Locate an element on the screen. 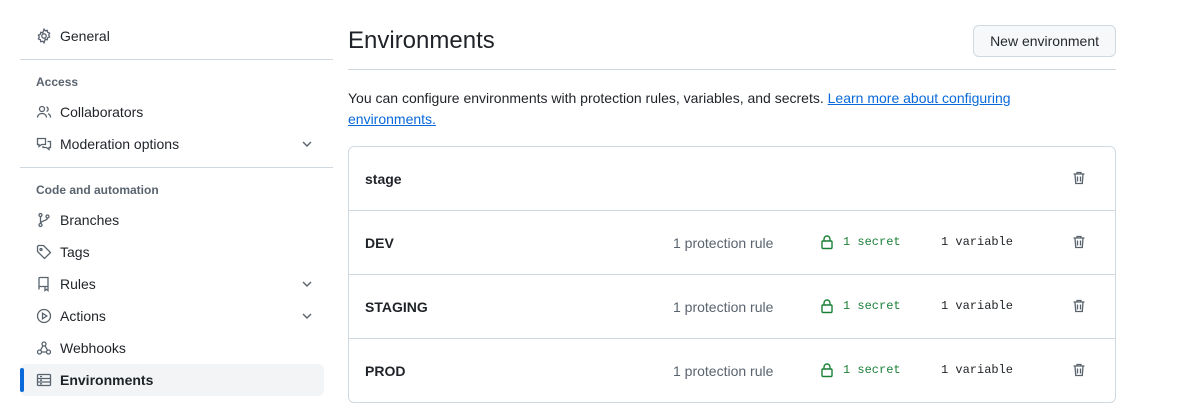  sidebar-item-label: Rules is located at coordinates (78, 284).